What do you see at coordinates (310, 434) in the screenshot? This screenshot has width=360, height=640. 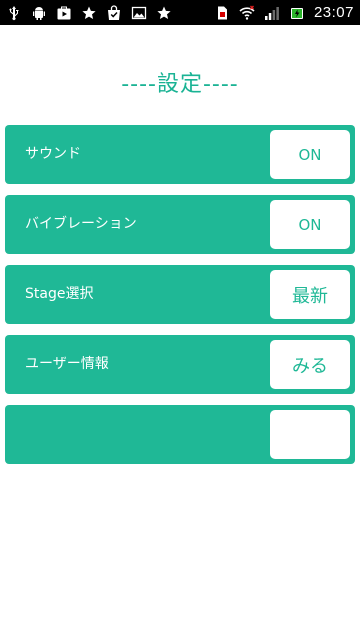 I see `empty-setting-button` at bounding box center [310, 434].